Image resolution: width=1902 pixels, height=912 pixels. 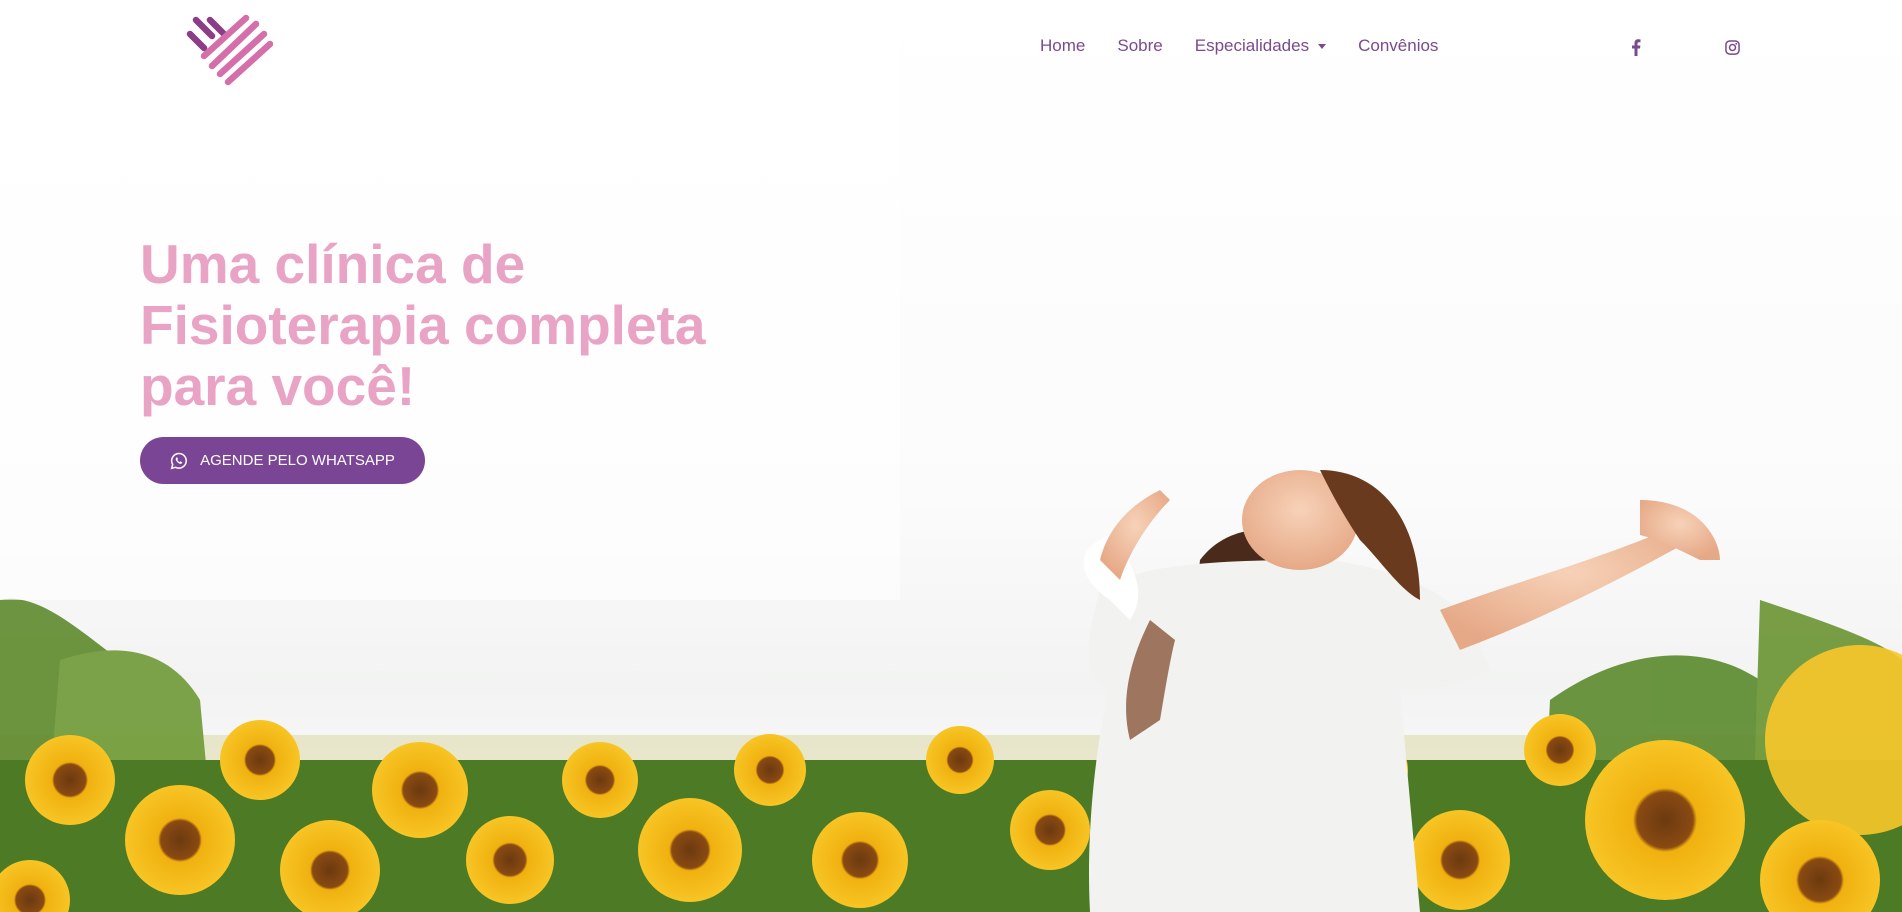 What do you see at coordinates (1252, 45) in the screenshot?
I see `nav-especialidades-label: Especialidades` at bounding box center [1252, 45].